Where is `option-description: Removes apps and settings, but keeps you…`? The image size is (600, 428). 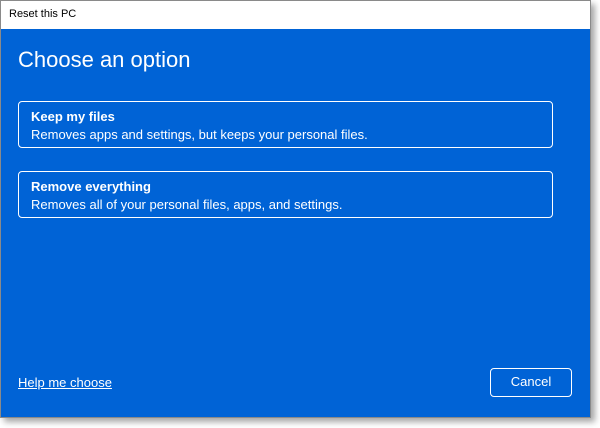
option-description: Removes apps and settings, but keeps you… is located at coordinates (199, 134).